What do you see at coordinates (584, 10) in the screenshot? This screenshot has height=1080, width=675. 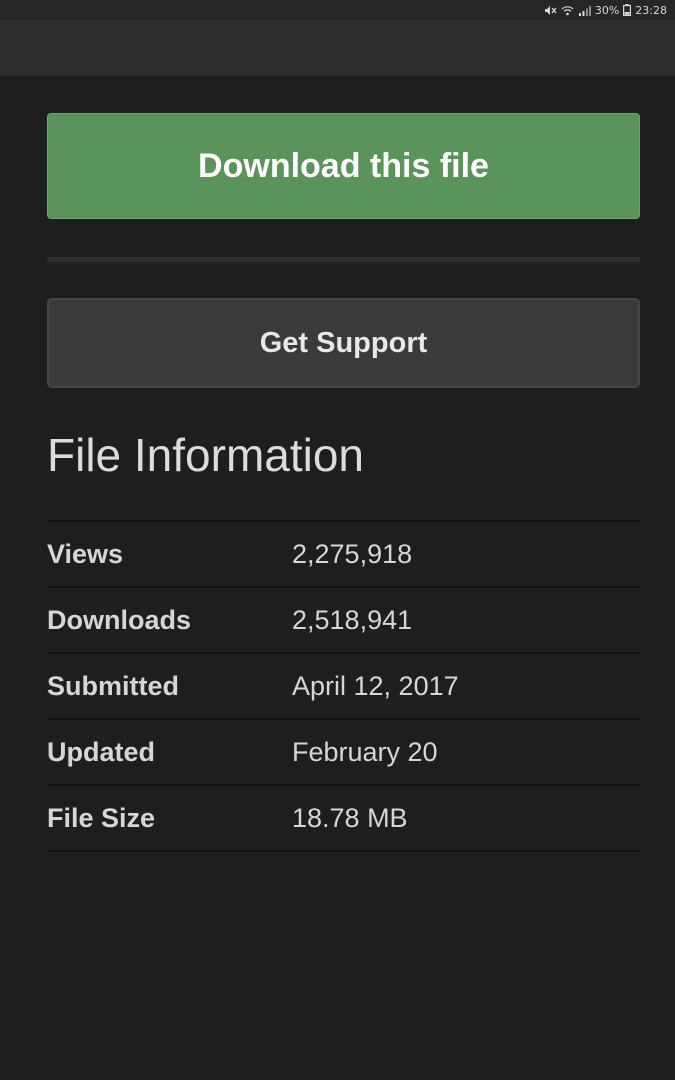 I see `signal-icon` at bounding box center [584, 10].